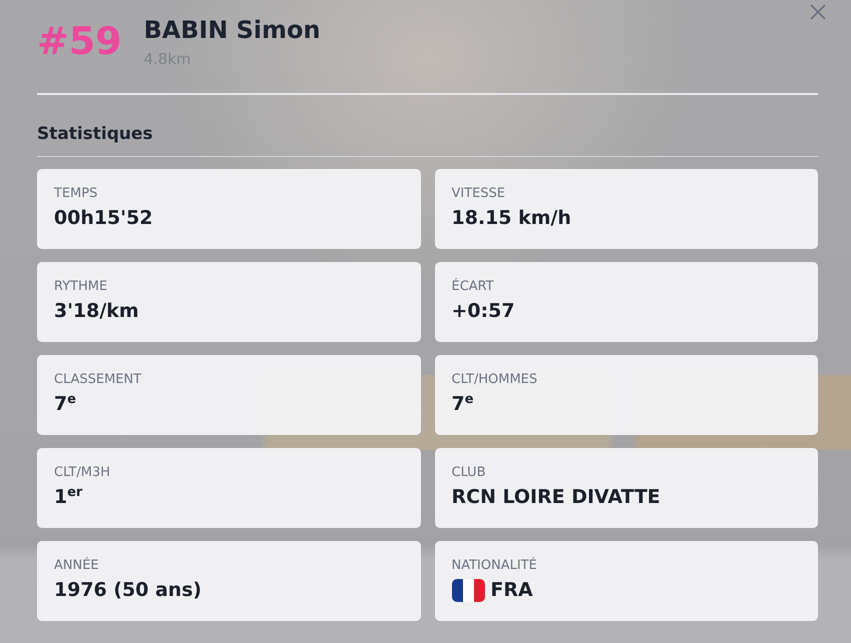 Image resolution: width=851 pixels, height=643 pixels. What do you see at coordinates (104, 218) in the screenshot?
I see `stat-value: 00h15'52` at bounding box center [104, 218].